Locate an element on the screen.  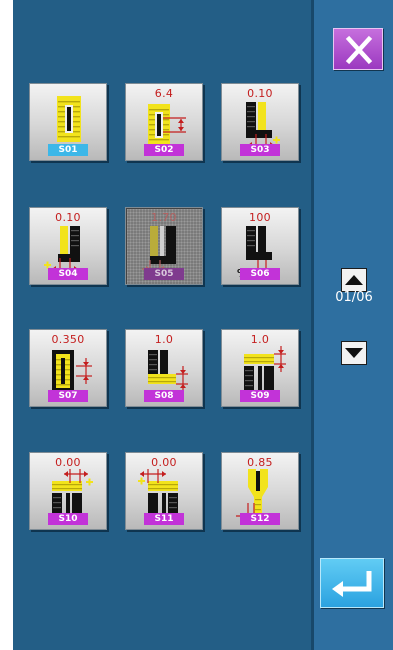
pattern-tile-s09: 1.0 S09 is located at coordinates (260, 368).